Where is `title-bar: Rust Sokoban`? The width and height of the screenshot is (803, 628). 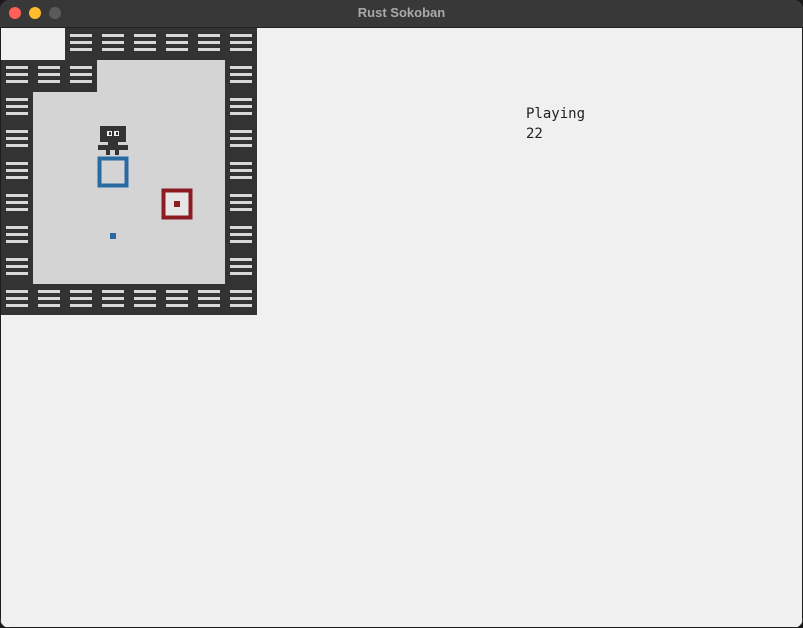
title-bar: Rust Sokoban is located at coordinates (401, 14).